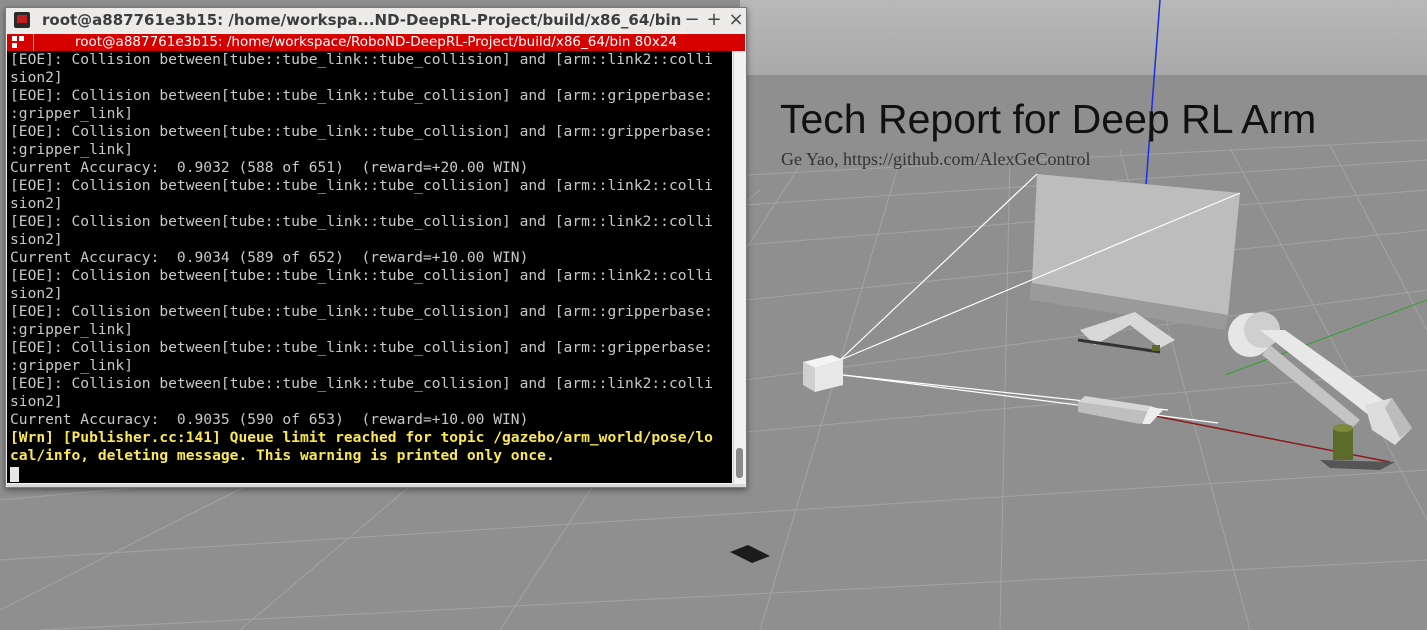 The image size is (1427, 630). What do you see at coordinates (692, 20) in the screenshot?
I see `minimize-button: −` at bounding box center [692, 20].